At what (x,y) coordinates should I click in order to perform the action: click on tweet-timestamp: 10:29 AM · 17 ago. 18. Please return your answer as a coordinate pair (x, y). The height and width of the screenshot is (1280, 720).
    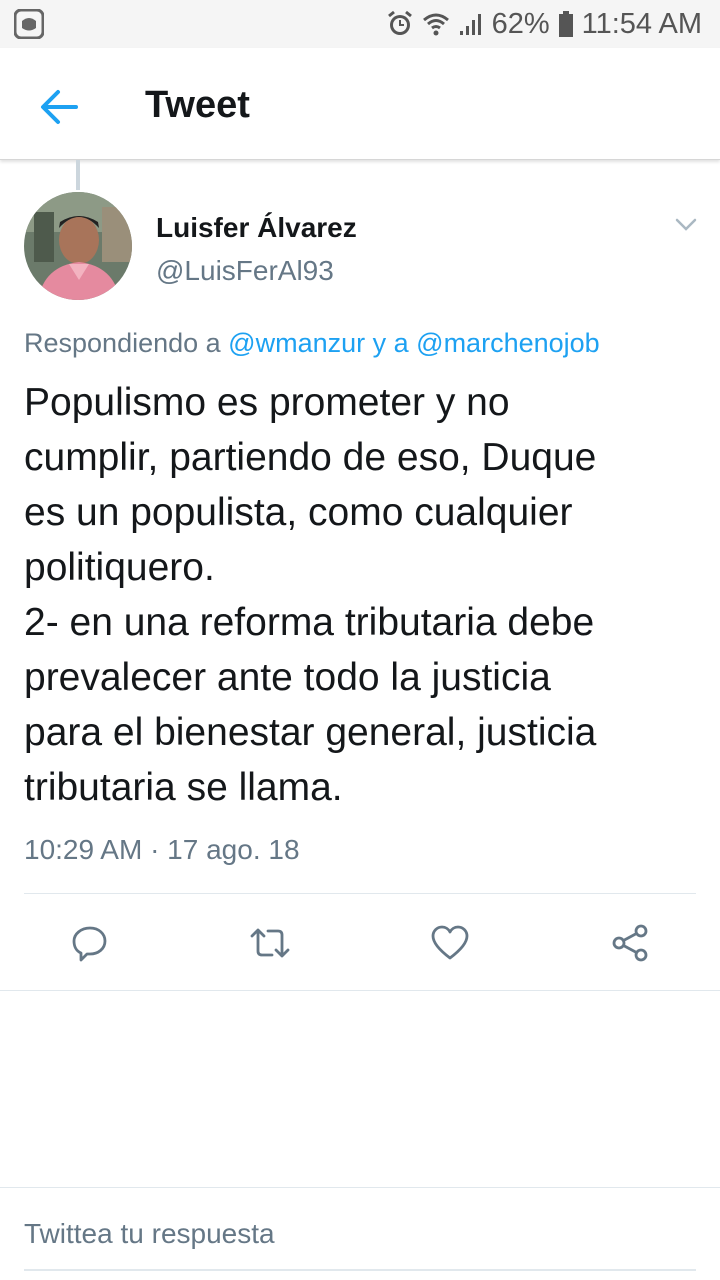
    Looking at the image, I should click on (162, 849).